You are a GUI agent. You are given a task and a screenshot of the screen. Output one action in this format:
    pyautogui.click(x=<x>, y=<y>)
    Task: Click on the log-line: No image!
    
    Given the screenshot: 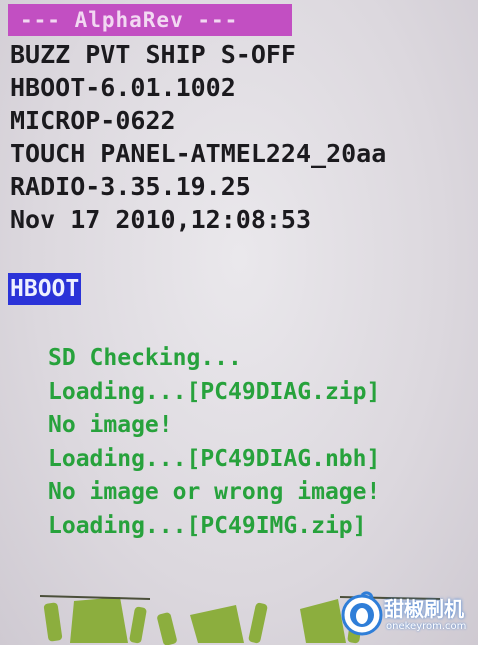 What is the action you would take?
    pyautogui.click(x=110, y=425)
    